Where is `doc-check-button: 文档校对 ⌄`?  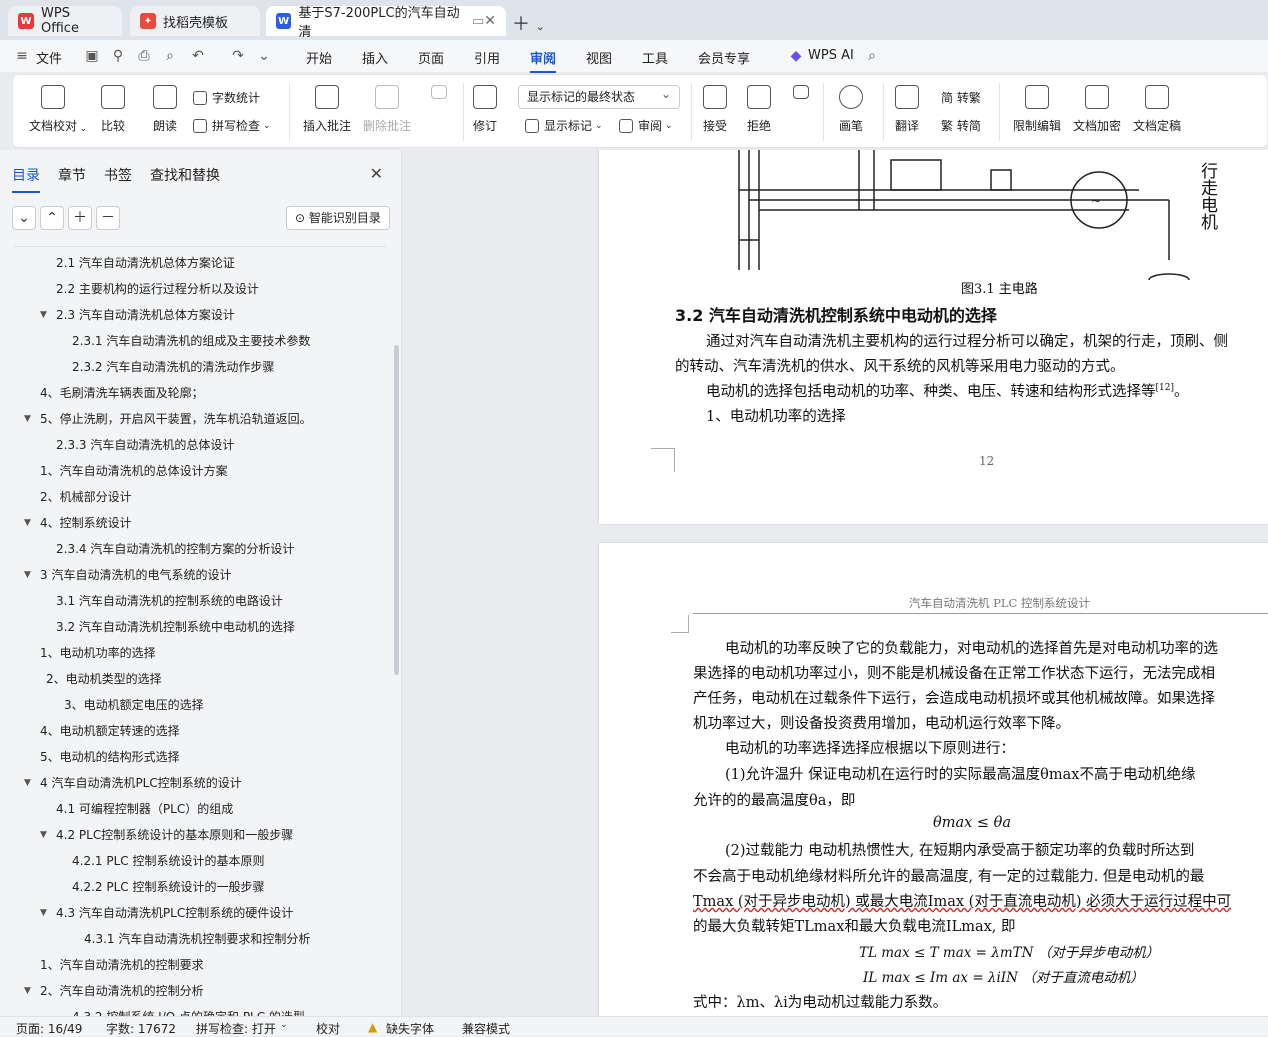
doc-check-button: 文档校对 ⌄ is located at coordinates (58, 109).